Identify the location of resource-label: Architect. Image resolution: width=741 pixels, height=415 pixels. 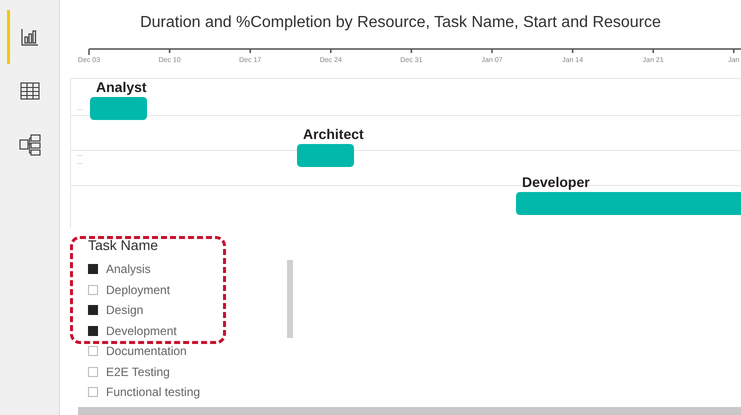
(333, 134).